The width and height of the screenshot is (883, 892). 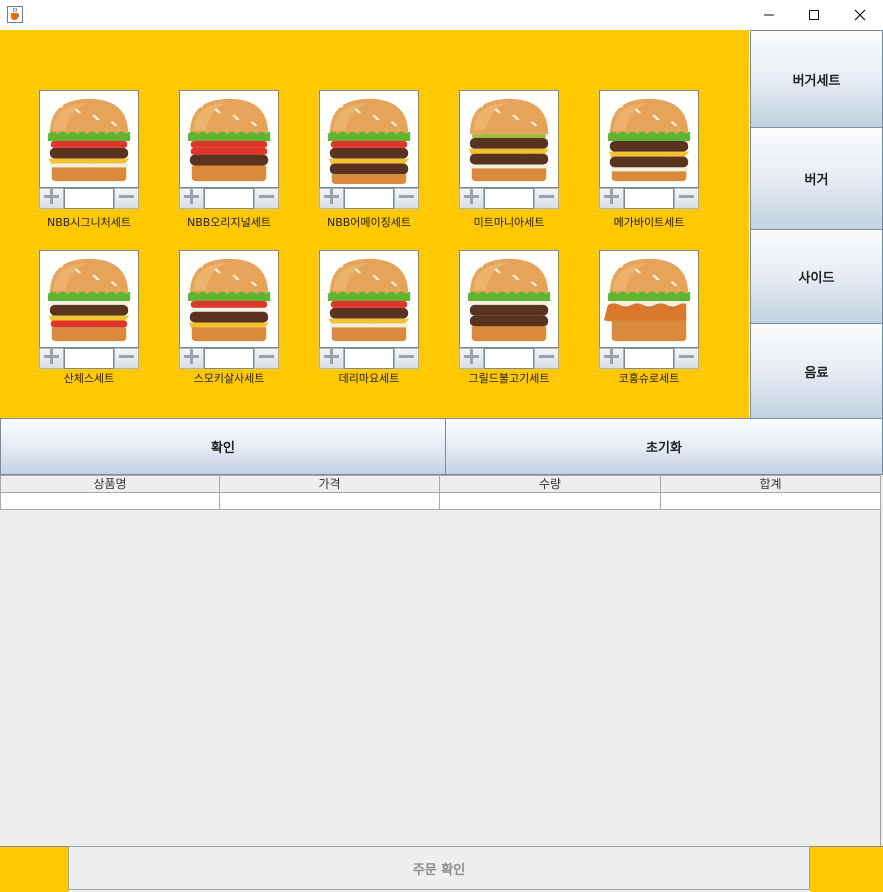 What do you see at coordinates (770, 484) in the screenshot?
I see `column-header-total: 합계` at bounding box center [770, 484].